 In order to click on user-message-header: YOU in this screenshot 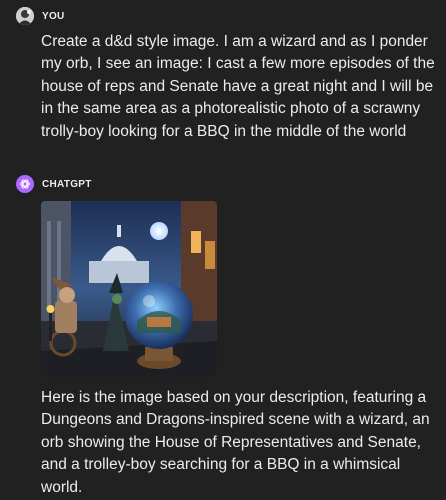, I will do `click(40, 16)`.